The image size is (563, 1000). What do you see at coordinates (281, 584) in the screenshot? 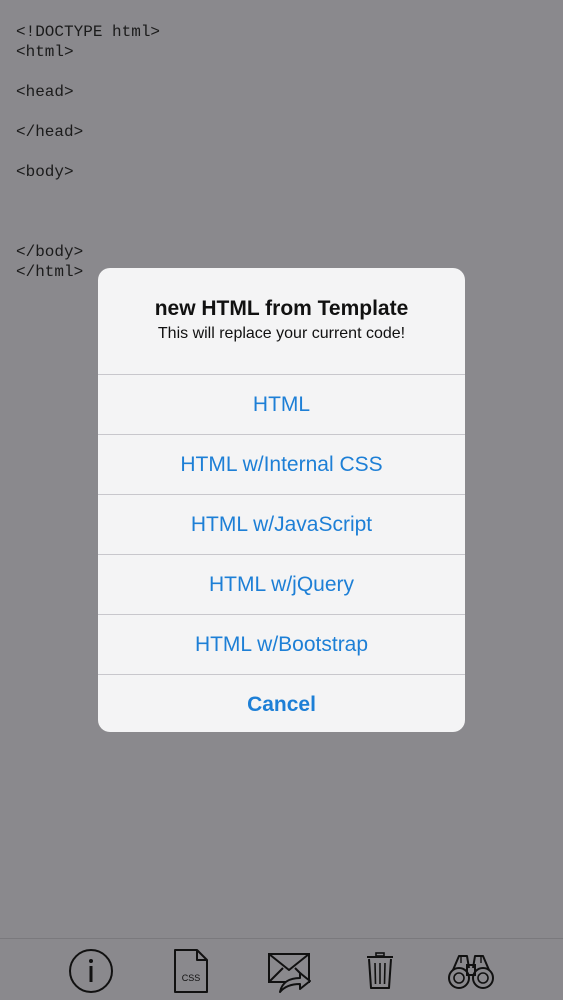
I see `template-option-html-jquery: HTML w/jQuery` at bounding box center [281, 584].